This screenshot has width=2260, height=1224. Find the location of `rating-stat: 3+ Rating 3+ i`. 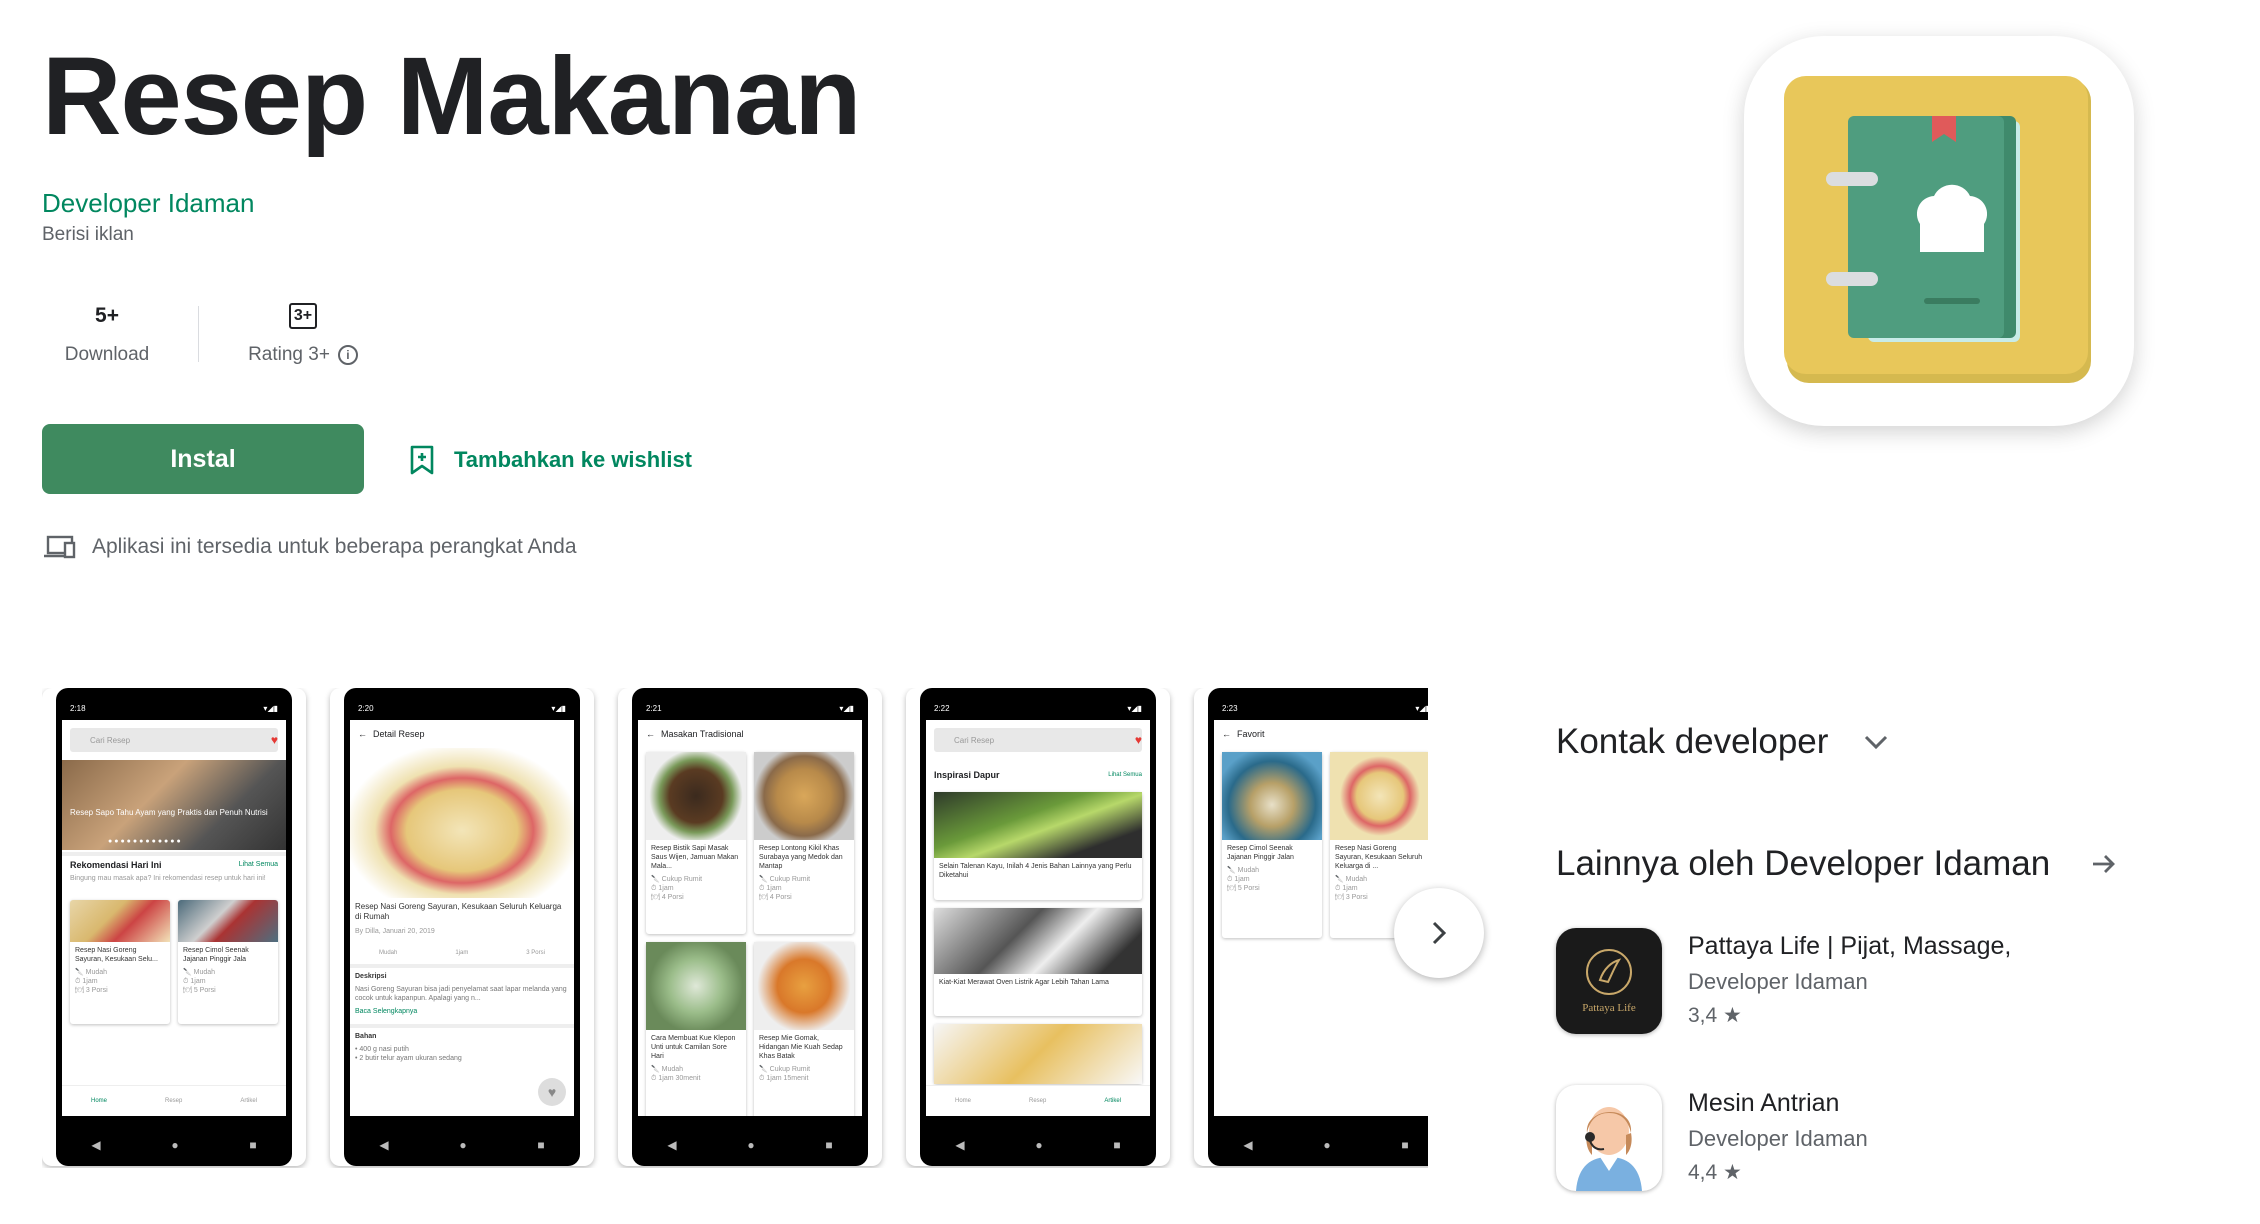

rating-stat: 3+ Rating 3+ i is located at coordinates (303, 333).